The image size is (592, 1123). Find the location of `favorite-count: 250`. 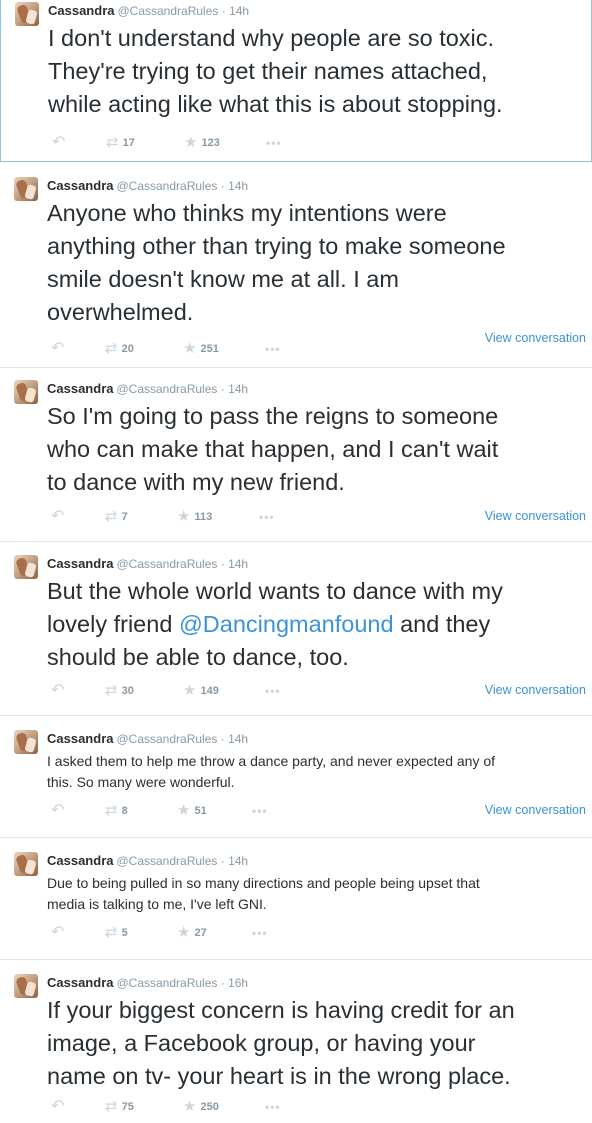

favorite-count: 250 is located at coordinates (209, 1107).